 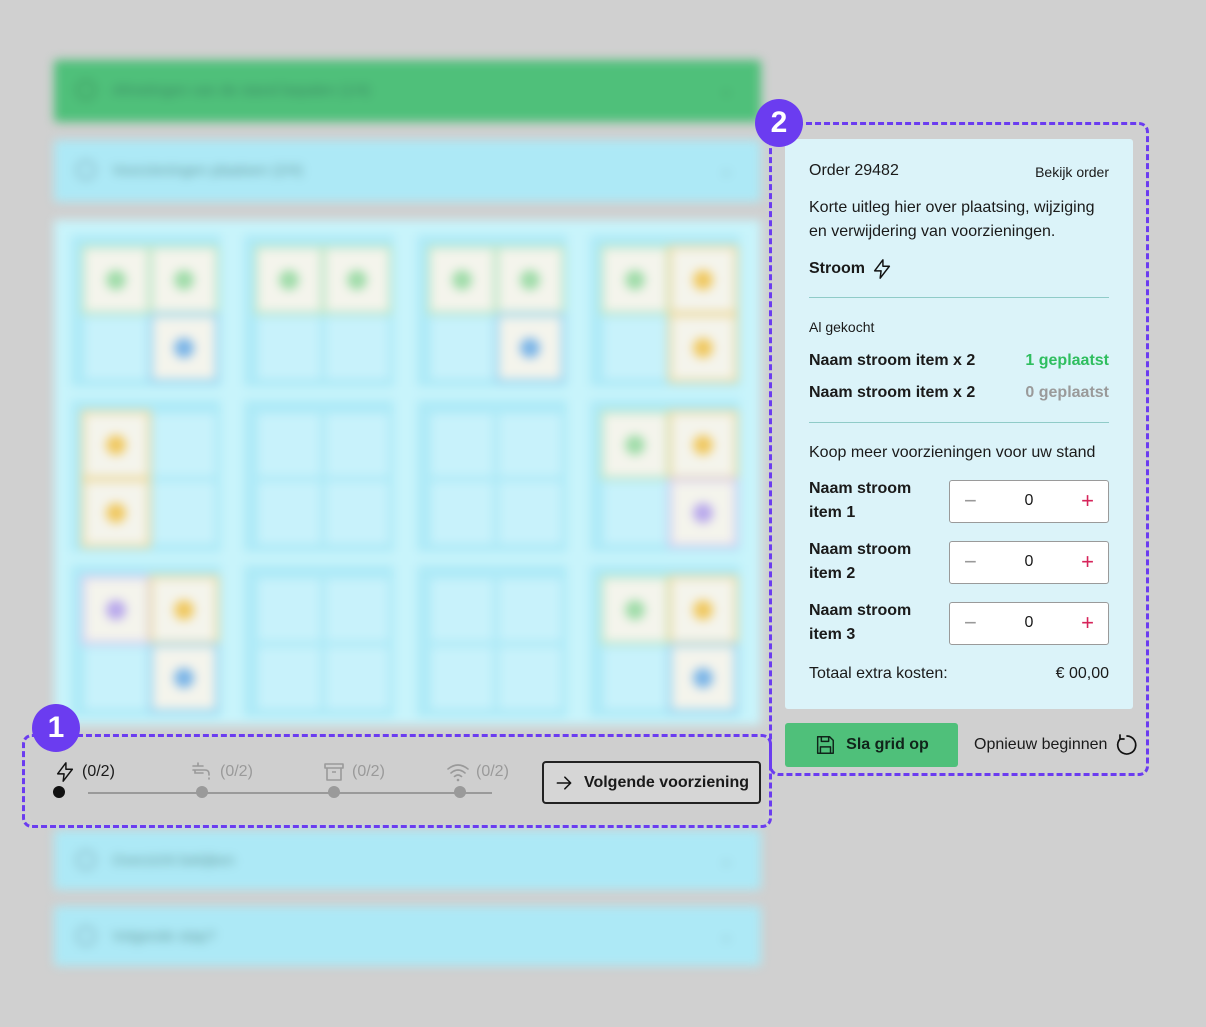 What do you see at coordinates (56, 728) in the screenshot?
I see `annotation-badge-1: 1` at bounding box center [56, 728].